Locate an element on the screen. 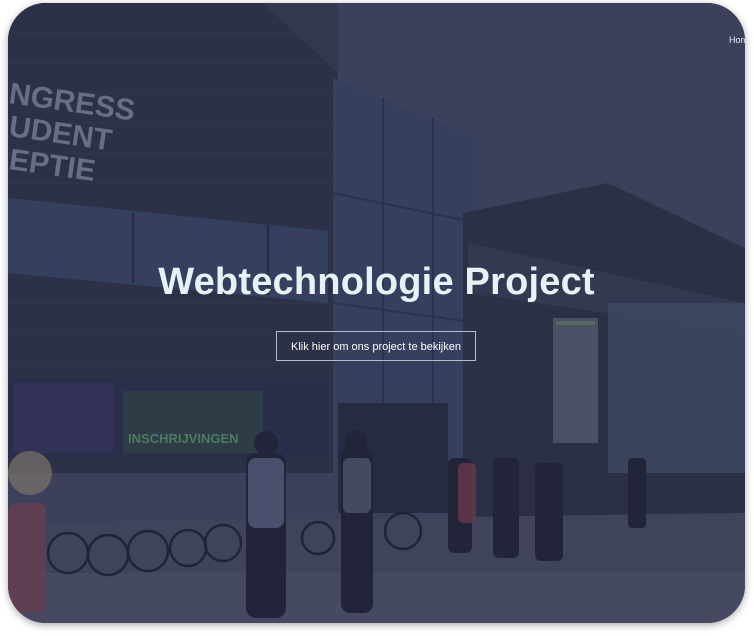 Image resolution: width=754 pixels, height=636 pixels. nav-home-link: Home is located at coordinates (737, 40).